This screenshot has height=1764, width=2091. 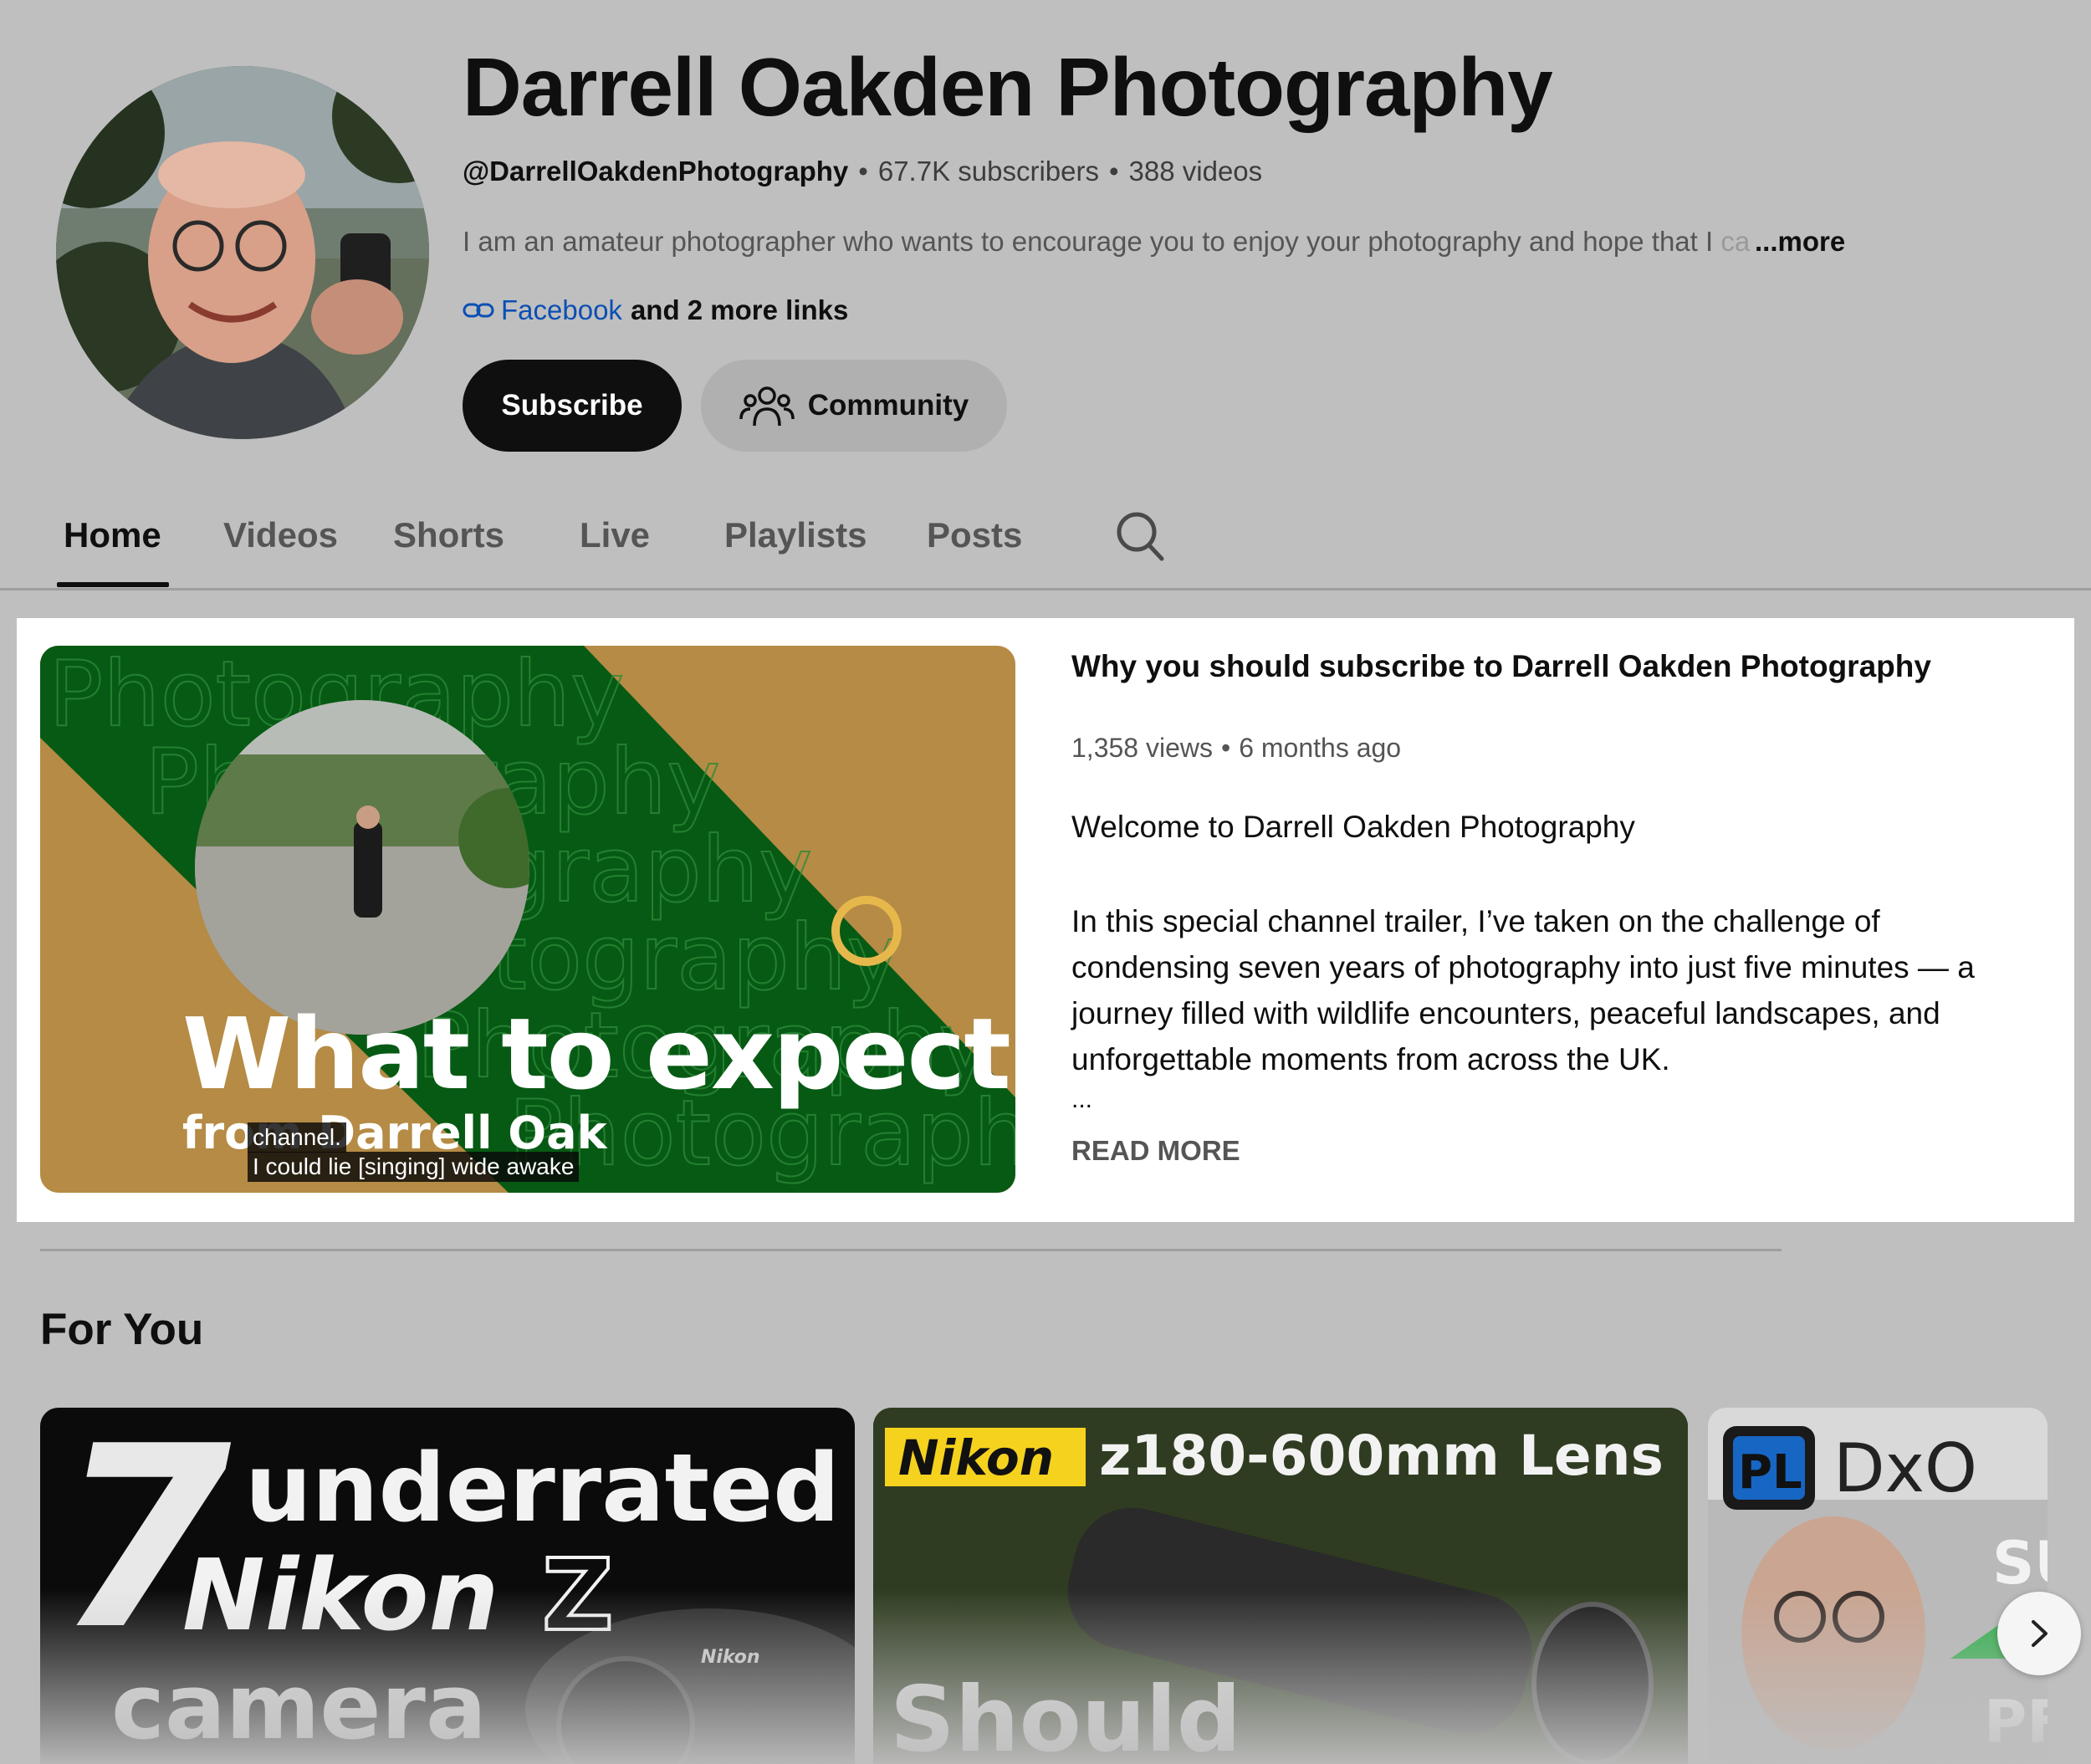 What do you see at coordinates (1800, 241) in the screenshot?
I see `description-more-link: ...more` at bounding box center [1800, 241].